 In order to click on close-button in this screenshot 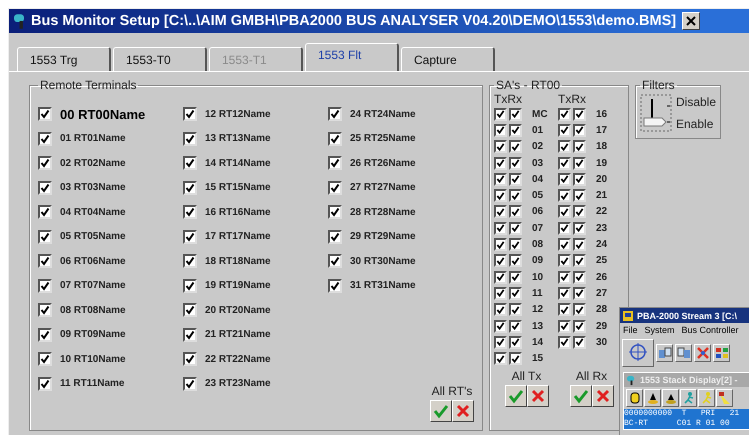, I will do `click(691, 21)`.